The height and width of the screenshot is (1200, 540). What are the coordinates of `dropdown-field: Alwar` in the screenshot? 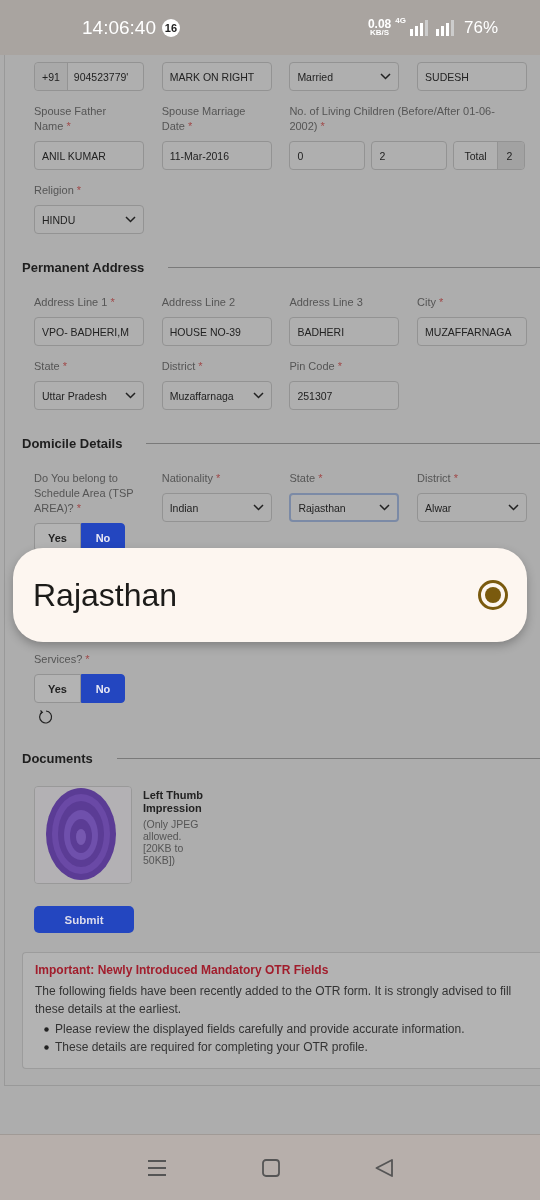 It's located at (472, 507).